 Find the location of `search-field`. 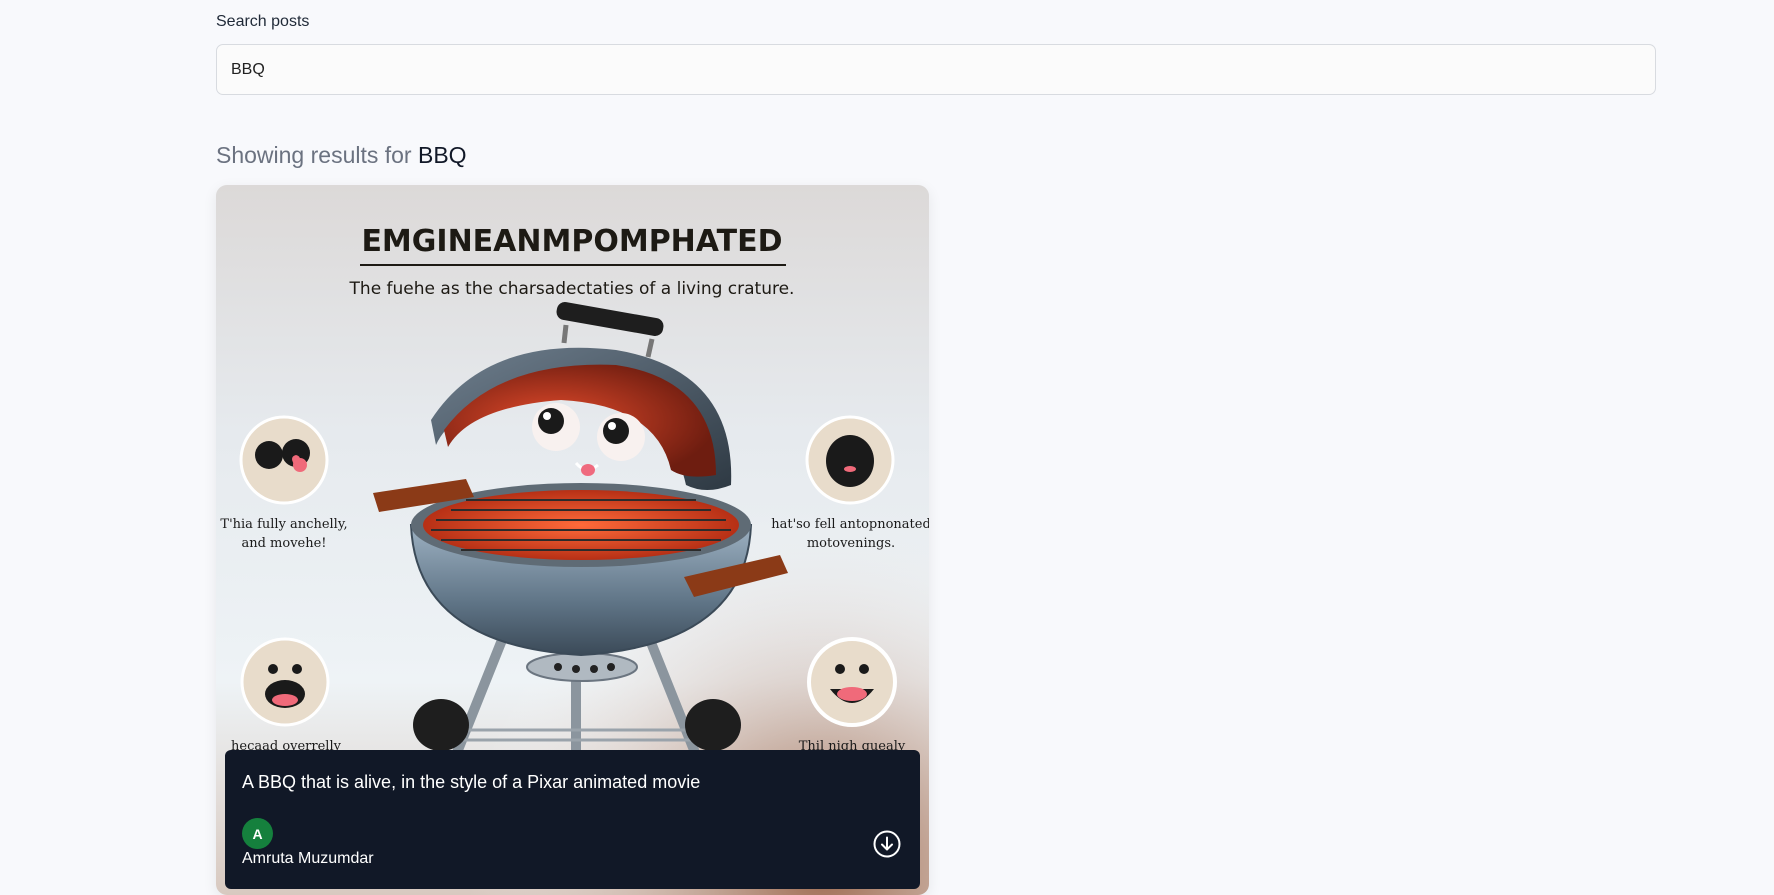

search-field is located at coordinates (936, 69).